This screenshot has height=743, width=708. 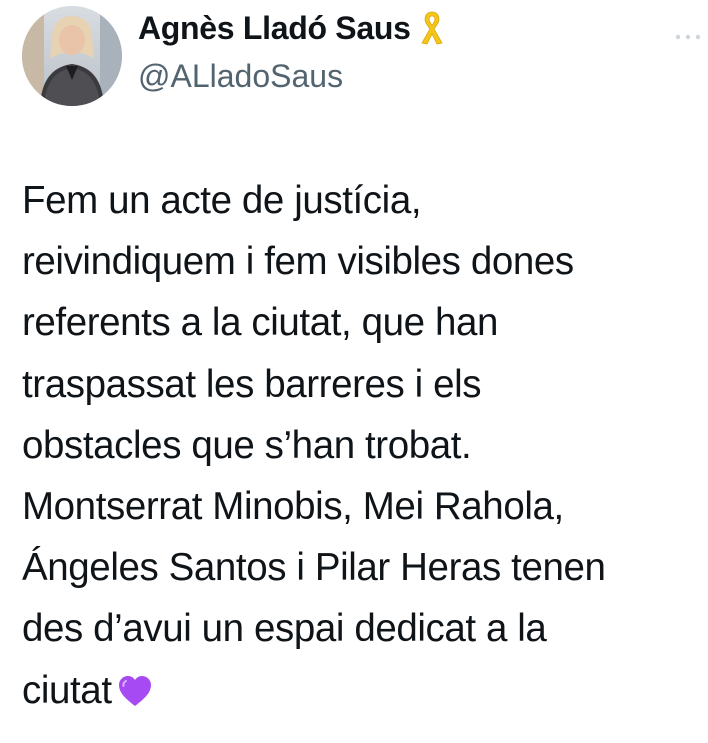 I want to click on avatar, so click(x=72, y=56).